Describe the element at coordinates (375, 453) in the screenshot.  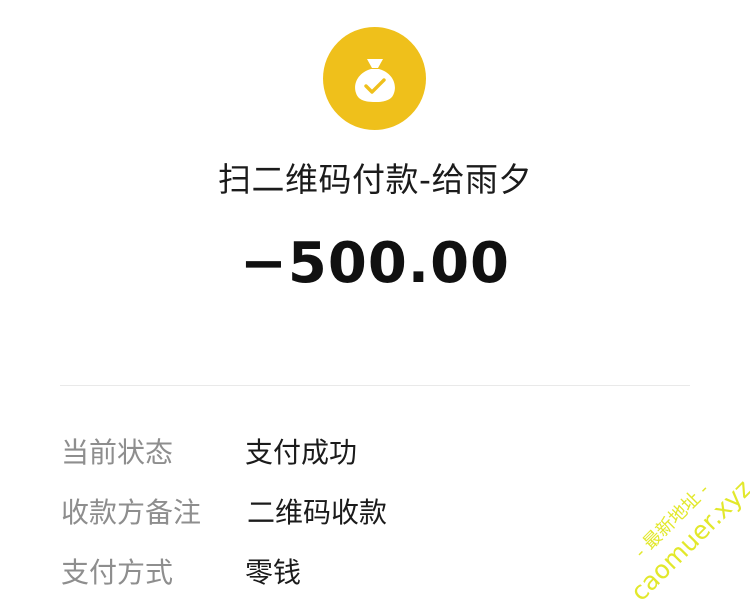
I see `detail-row-status: 当前状态 支付成功` at that location.